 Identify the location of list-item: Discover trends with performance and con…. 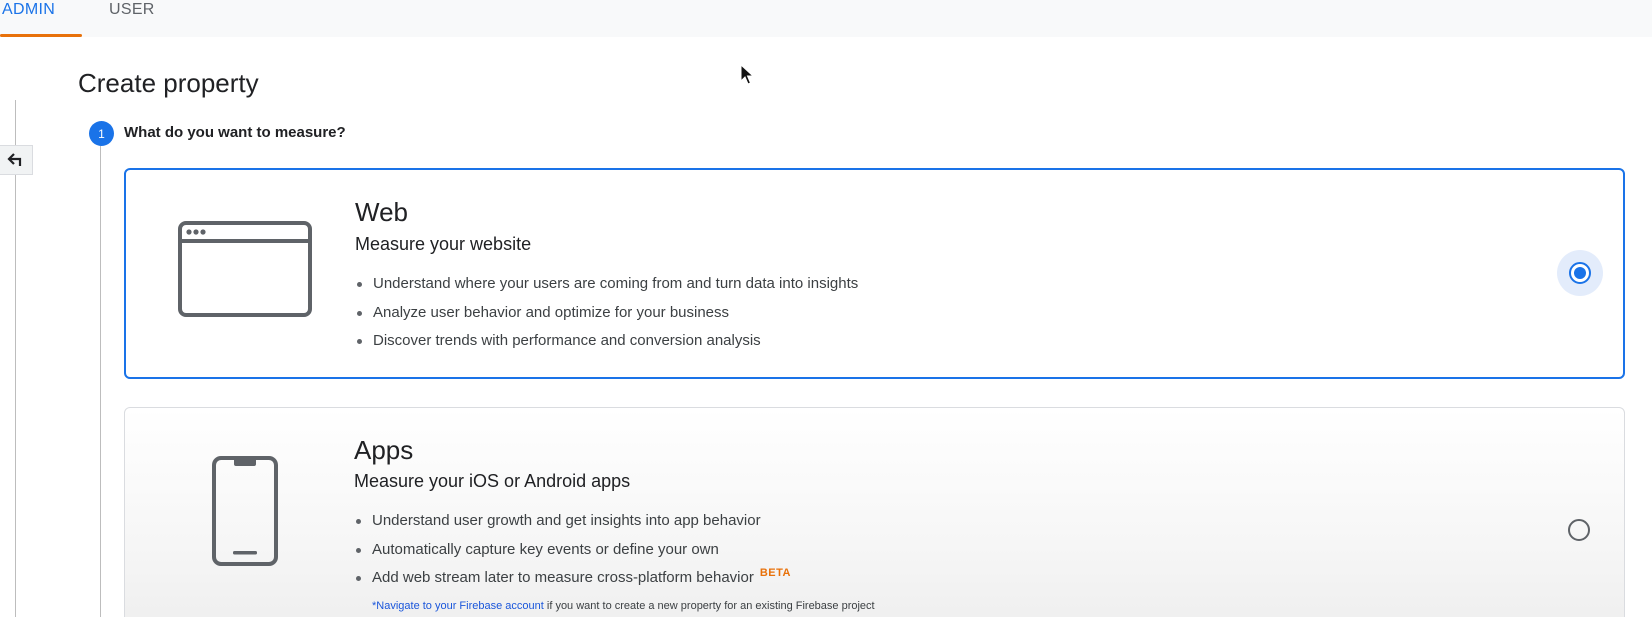
(606, 341).